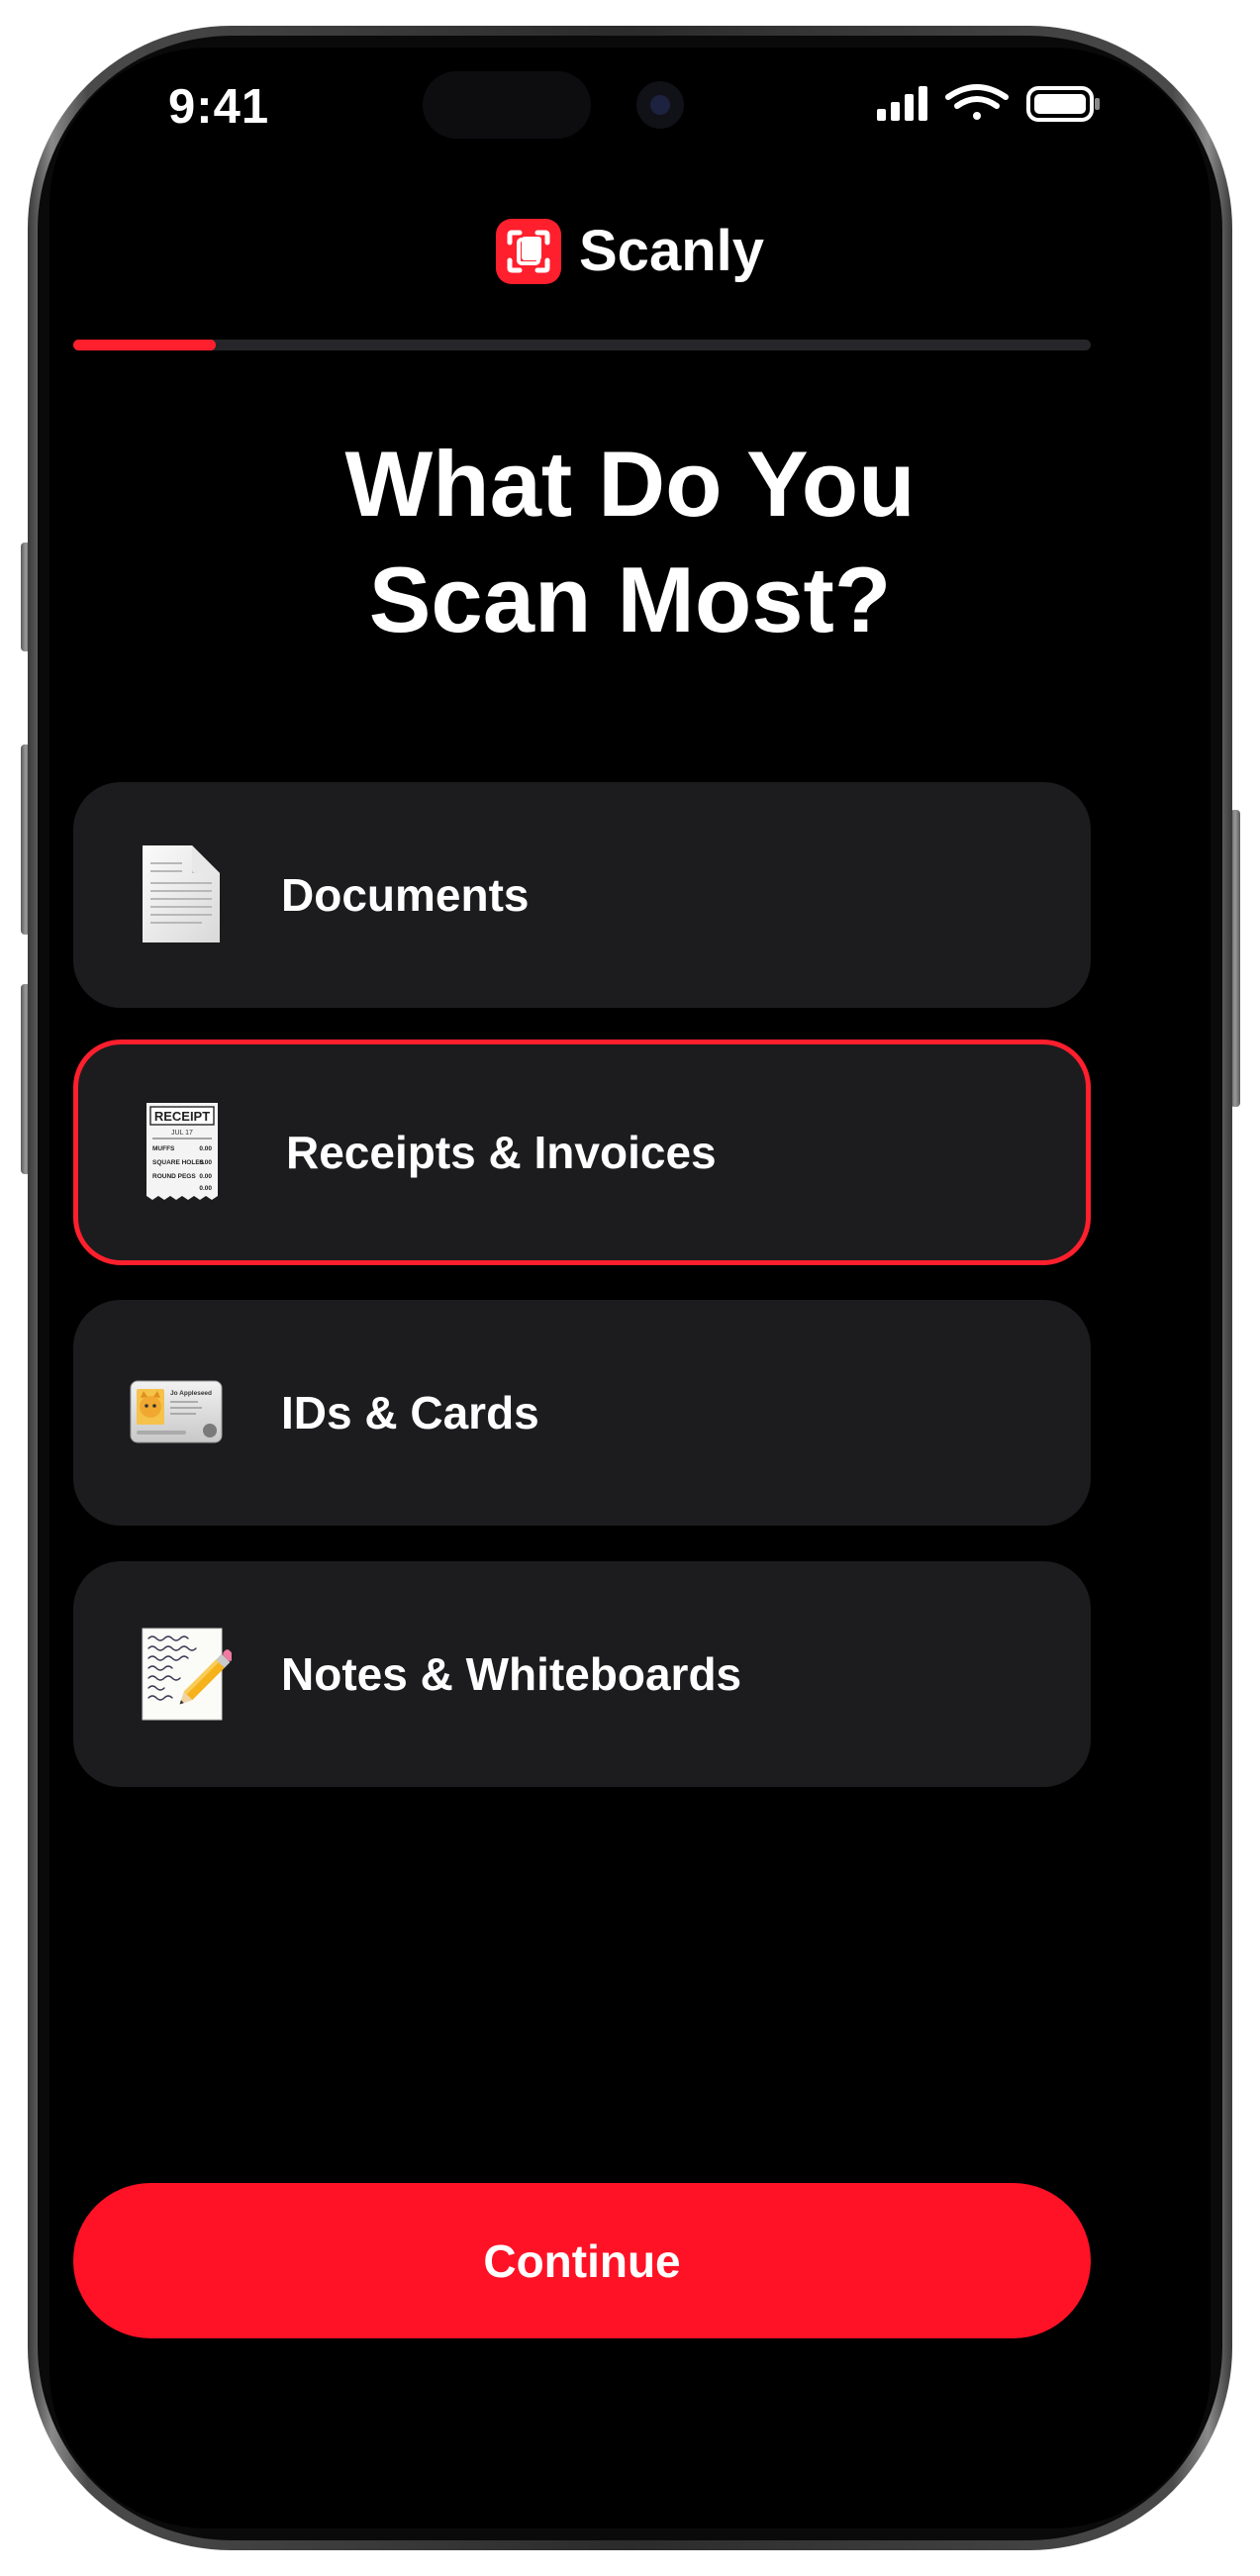 The width and height of the screenshot is (1260, 2576). What do you see at coordinates (582, 345) in the screenshot?
I see `onboarding-progress-bar` at bounding box center [582, 345].